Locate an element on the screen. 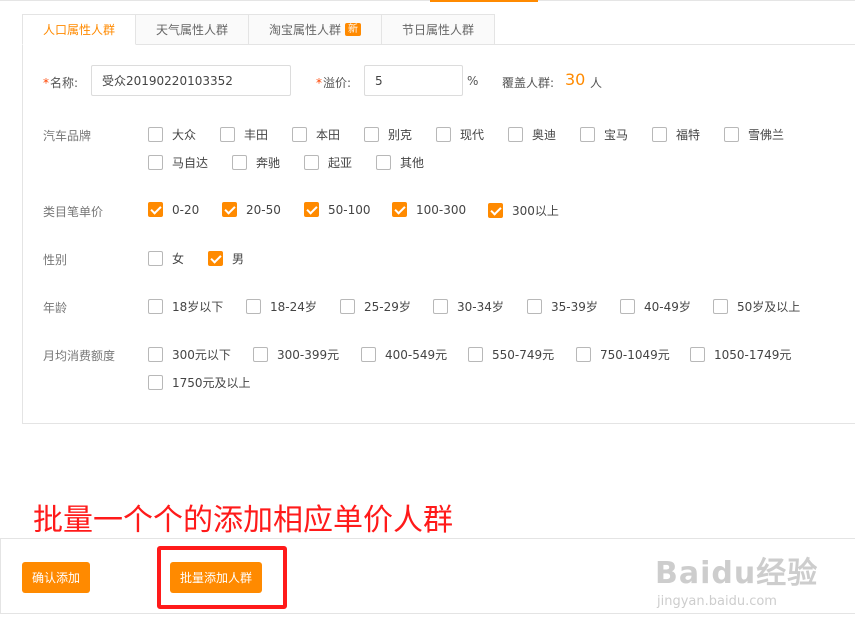 The width and height of the screenshot is (855, 621). gender-option: 男 is located at coordinates (226, 258).